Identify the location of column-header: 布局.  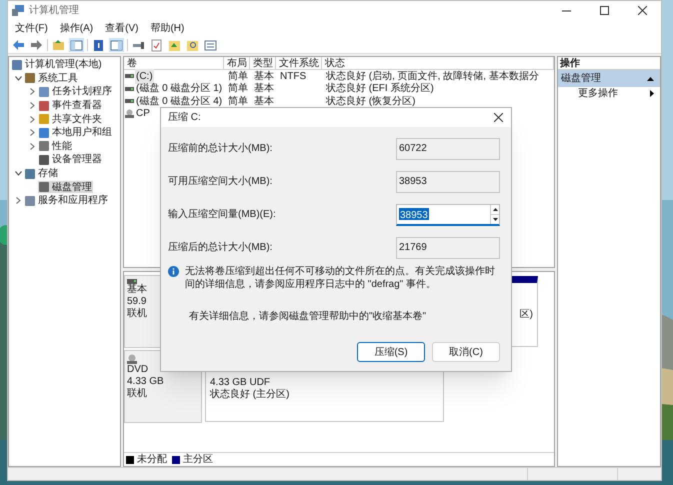
(237, 63).